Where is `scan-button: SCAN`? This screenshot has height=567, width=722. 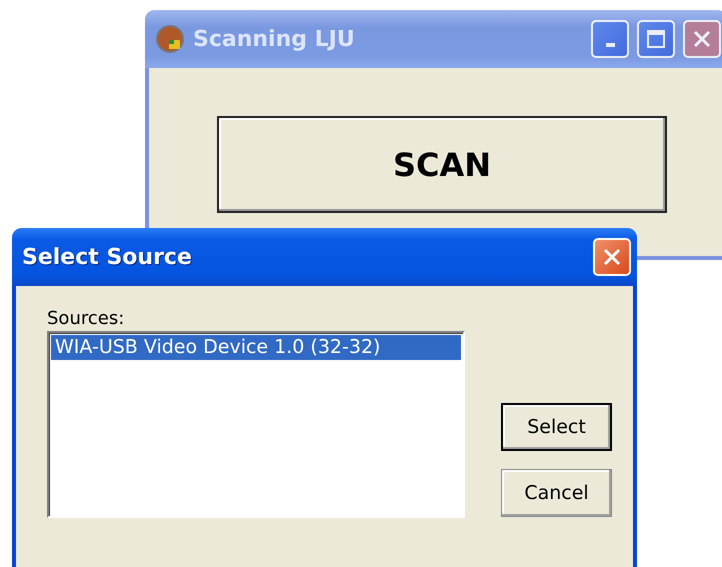
scan-button: SCAN is located at coordinates (442, 164).